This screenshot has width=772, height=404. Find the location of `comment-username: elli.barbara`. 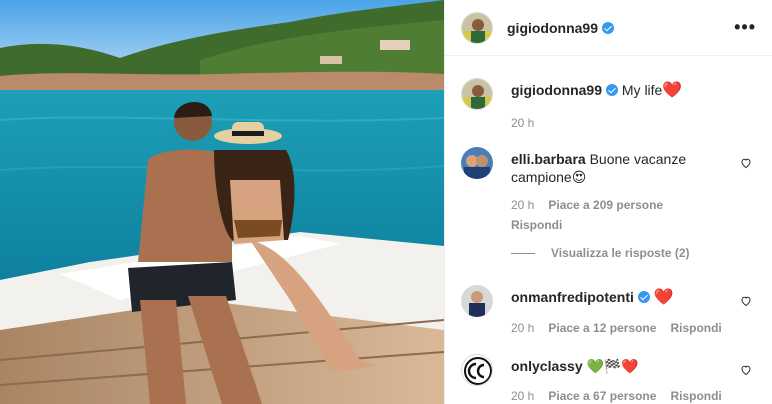

comment-username: elli.barbara is located at coordinates (548, 159).